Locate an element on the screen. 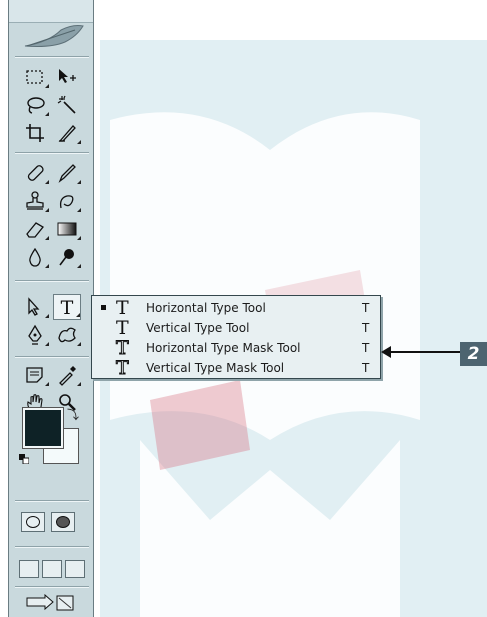 The image size is (487, 617). gradient-icon is located at coordinates (67, 229).